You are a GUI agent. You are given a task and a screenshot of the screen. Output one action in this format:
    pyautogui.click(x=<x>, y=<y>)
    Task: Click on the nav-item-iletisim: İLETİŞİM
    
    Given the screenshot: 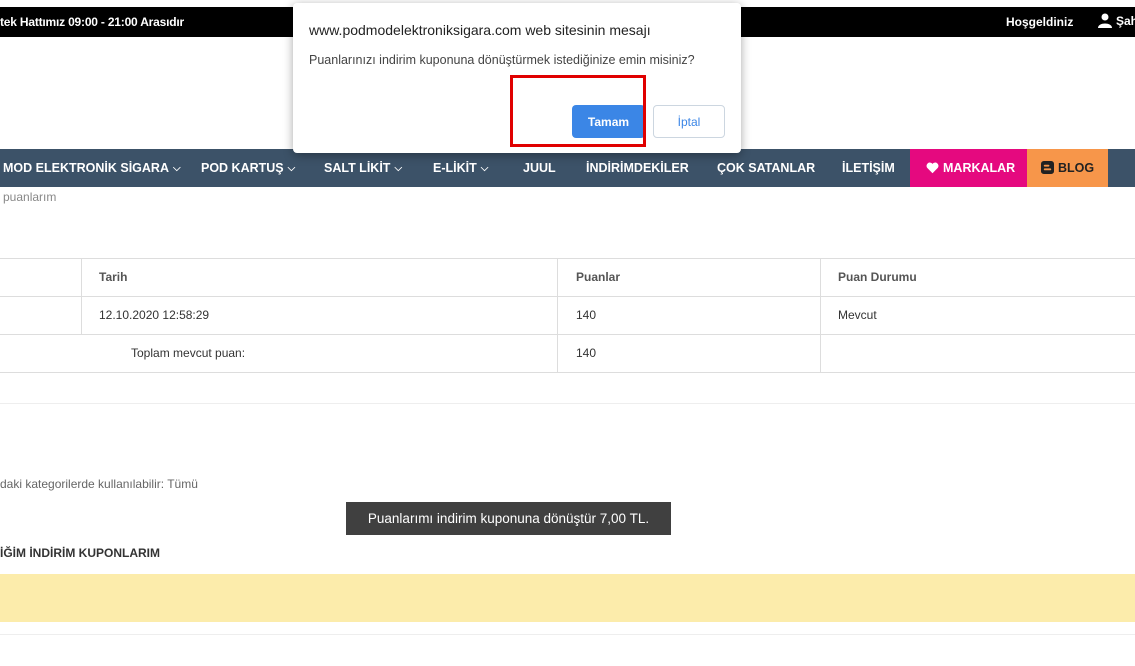 What is the action you would take?
    pyautogui.click(x=868, y=168)
    